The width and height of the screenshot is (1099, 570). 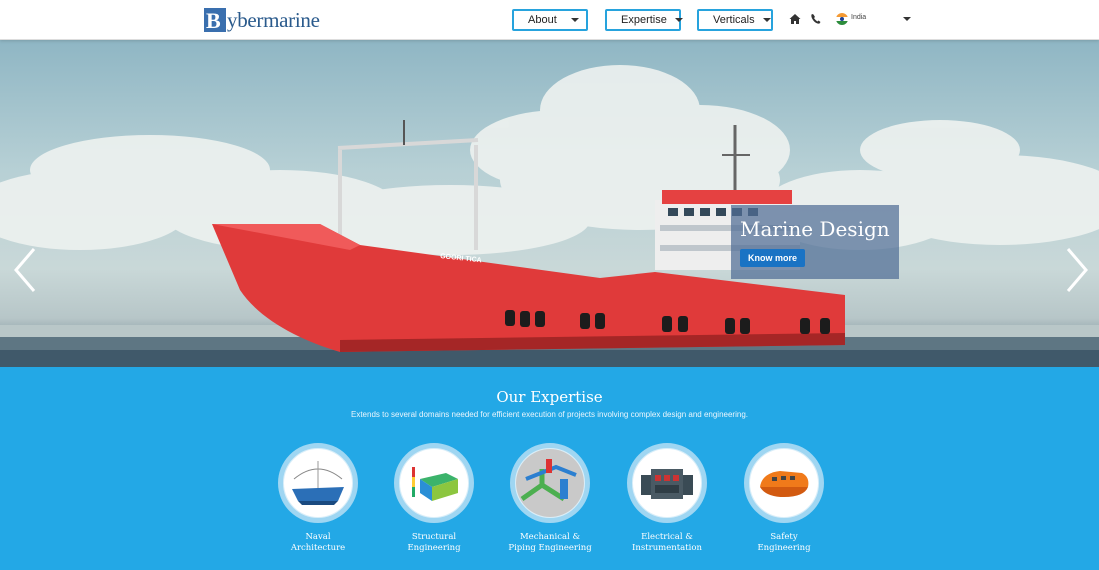 I want to click on expertise-label: Electrical & Instrumentation, so click(x=667, y=543).